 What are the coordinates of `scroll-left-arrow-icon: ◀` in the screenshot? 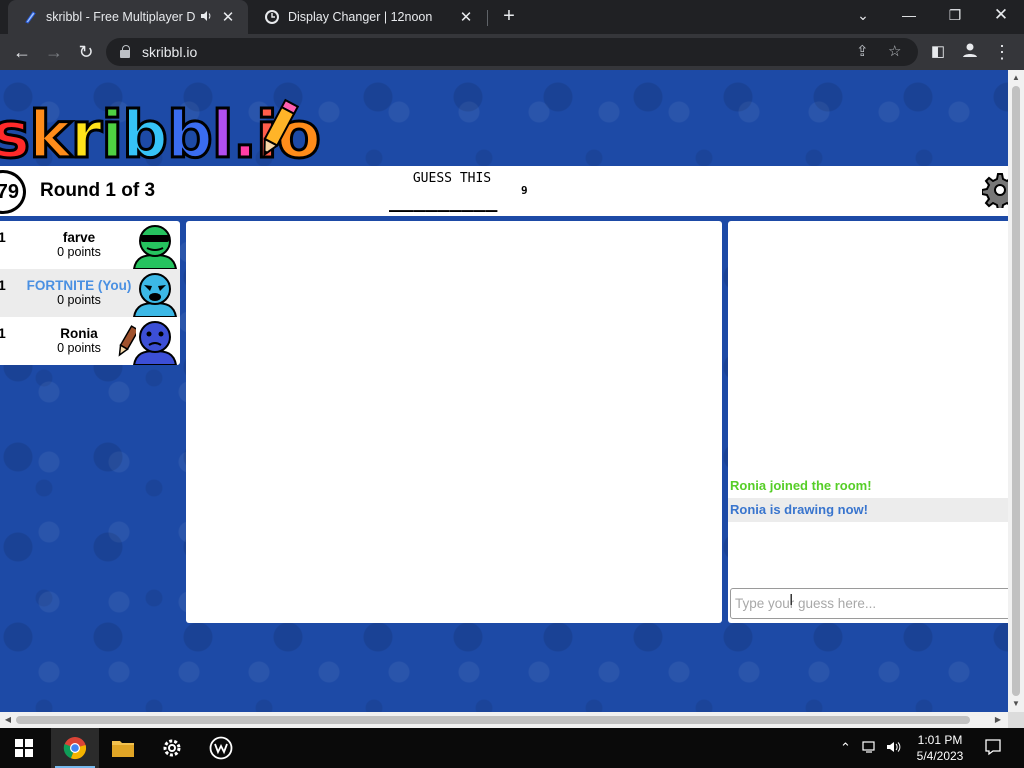 It's located at (8, 720).